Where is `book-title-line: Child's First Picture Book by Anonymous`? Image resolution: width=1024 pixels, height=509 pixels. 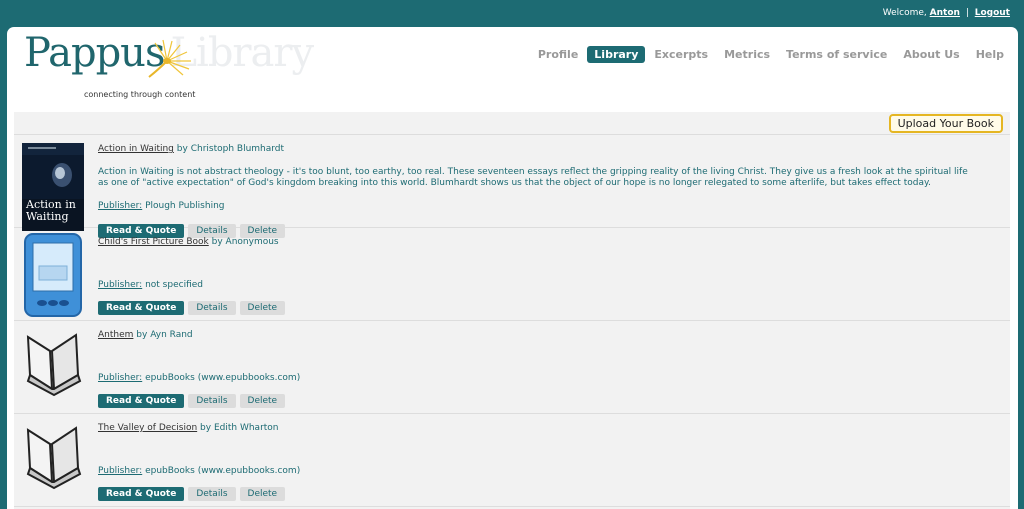 book-title-line: Child's First Picture Book by Anonymous is located at coordinates (549, 242).